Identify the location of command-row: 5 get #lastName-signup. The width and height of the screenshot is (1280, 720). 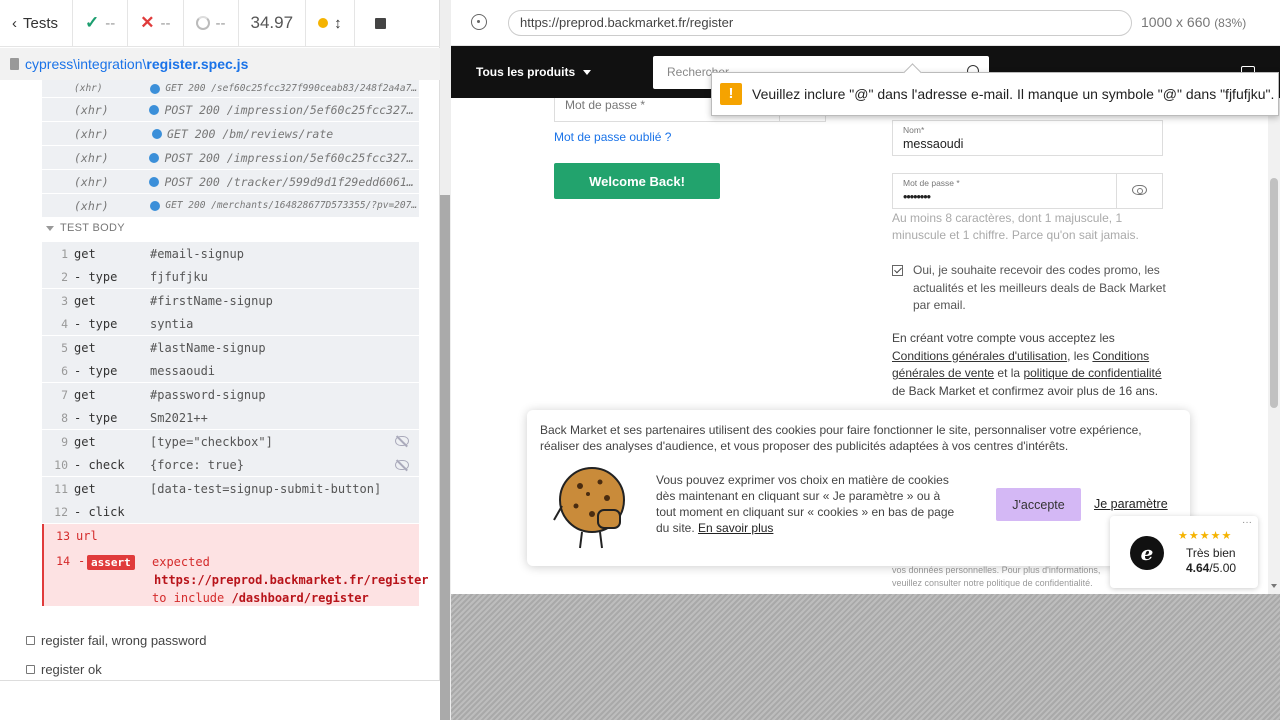
(230, 348).